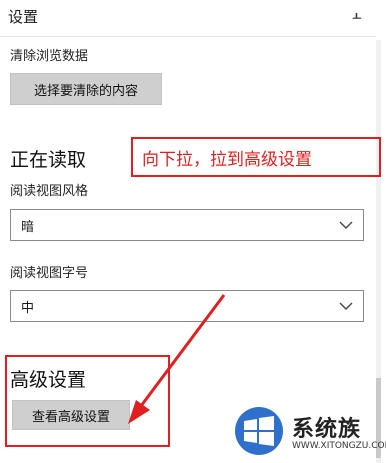 The width and height of the screenshot is (386, 463). What do you see at coordinates (339, 446) in the screenshot?
I see `watermark-url: WWW.XITONGZU.COM` at bounding box center [339, 446].